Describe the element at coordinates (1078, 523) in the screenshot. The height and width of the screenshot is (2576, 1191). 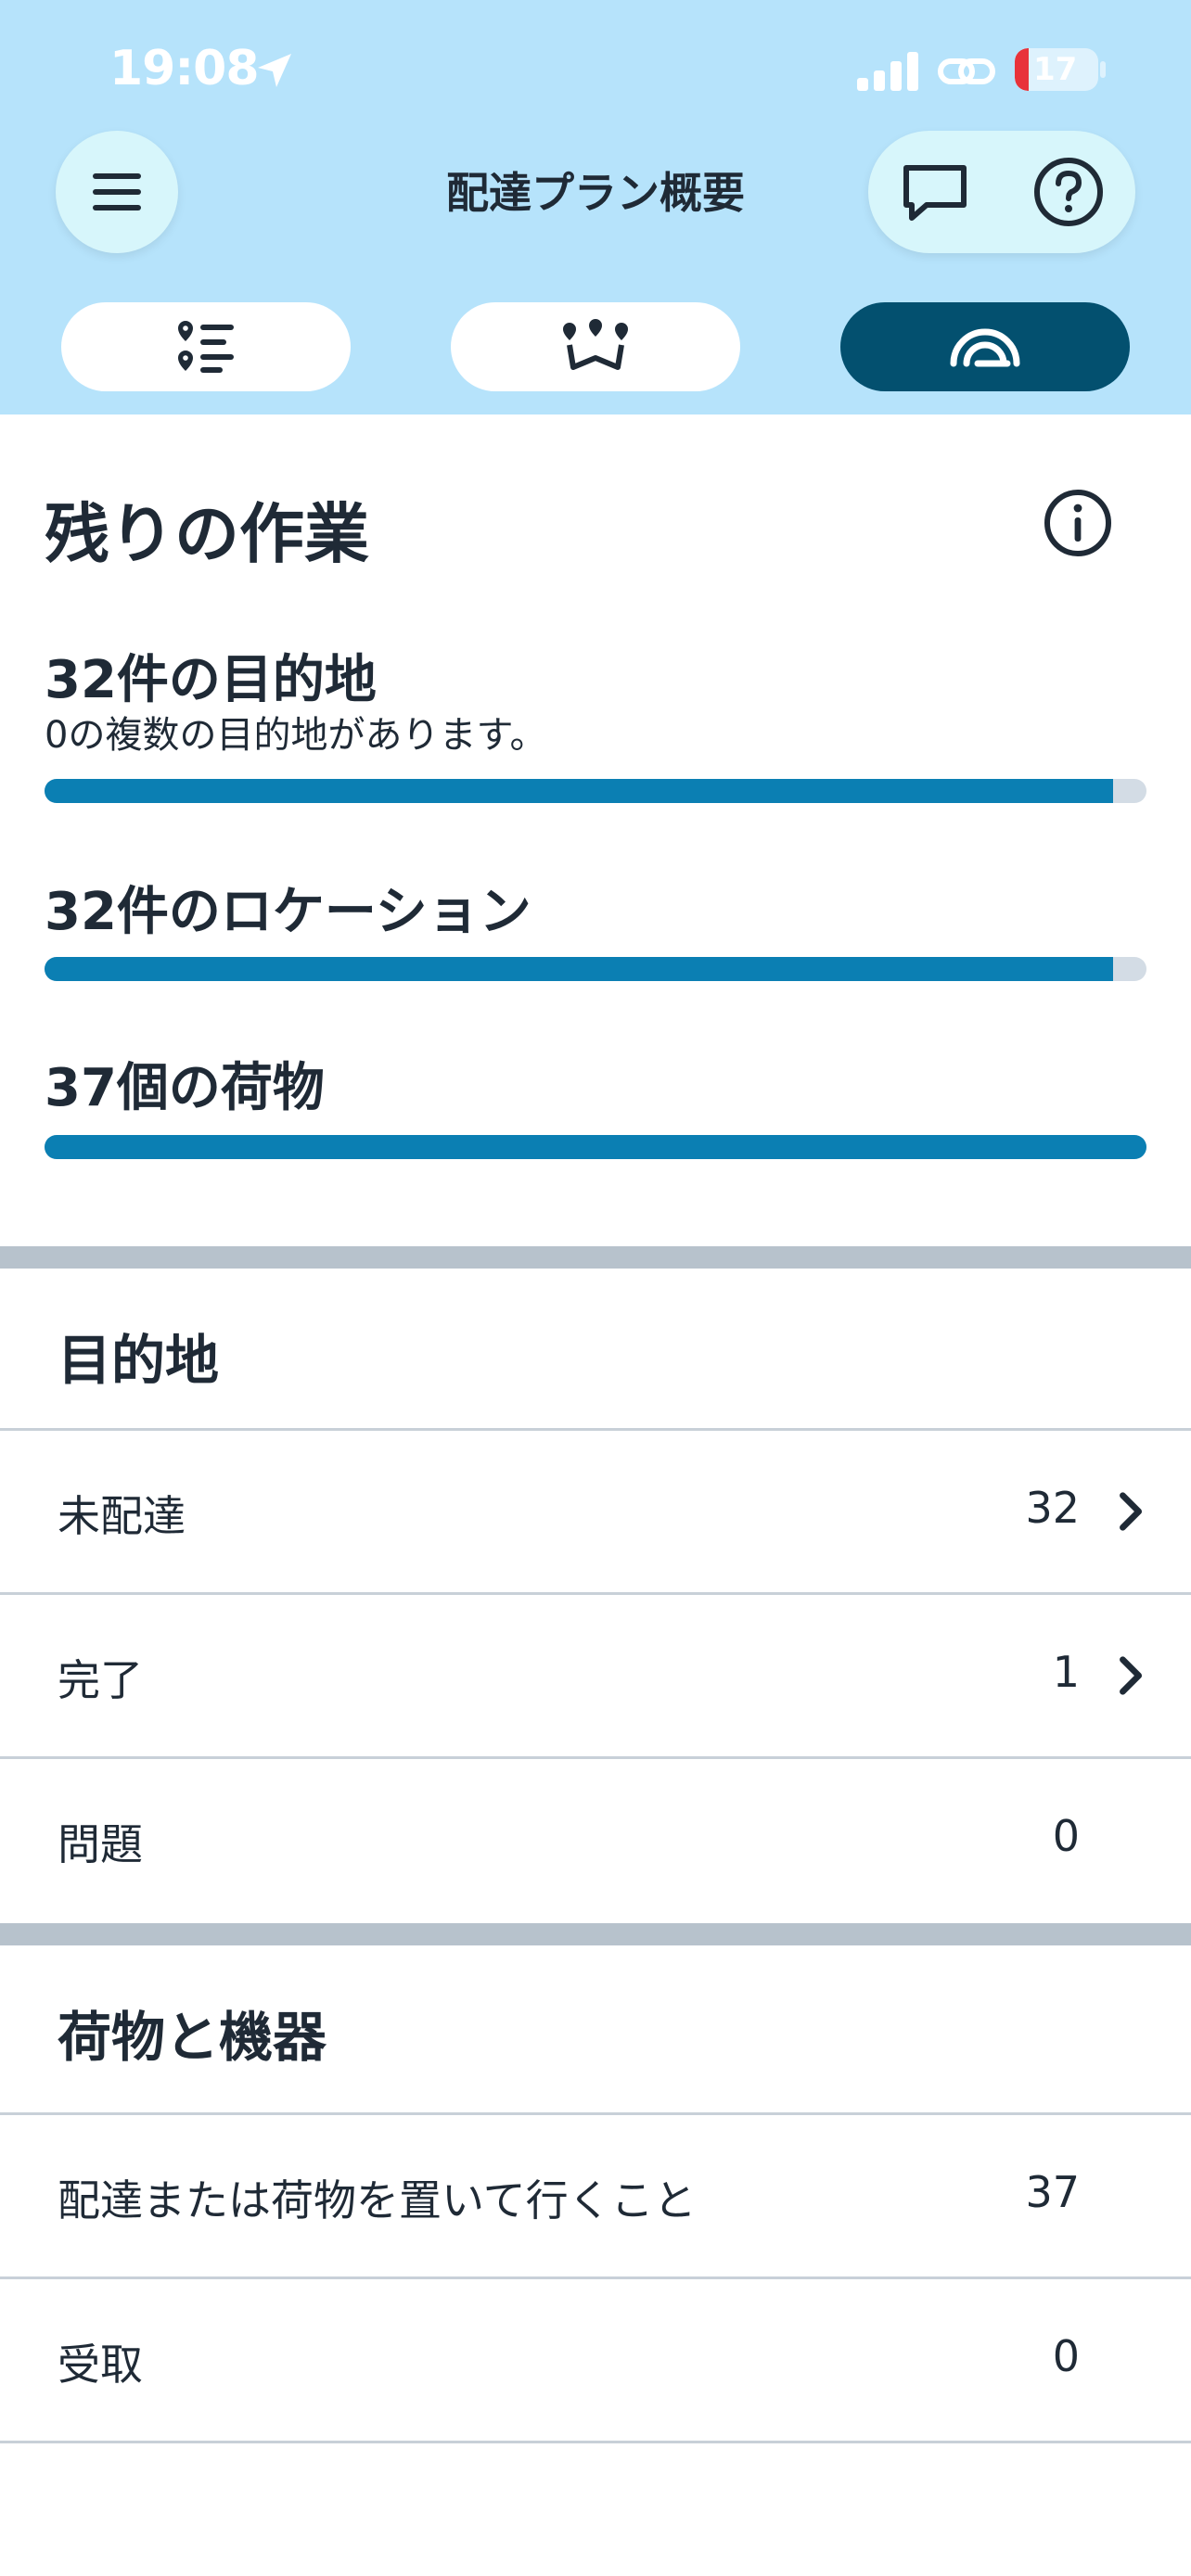
I see `info-icon` at that location.